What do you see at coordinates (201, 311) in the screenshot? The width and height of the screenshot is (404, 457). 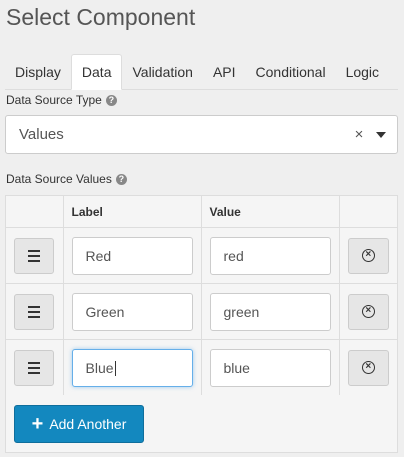 I see `table-row: Green green ×` at bounding box center [201, 311].